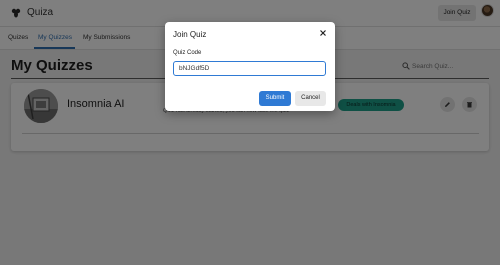 The height and width of the screenshot is (265, 500). What do you see at coordinates (187, 53) in the screenshot?
I see `quiz-code-label: Quiz Code` at bounding box center [187, 53].